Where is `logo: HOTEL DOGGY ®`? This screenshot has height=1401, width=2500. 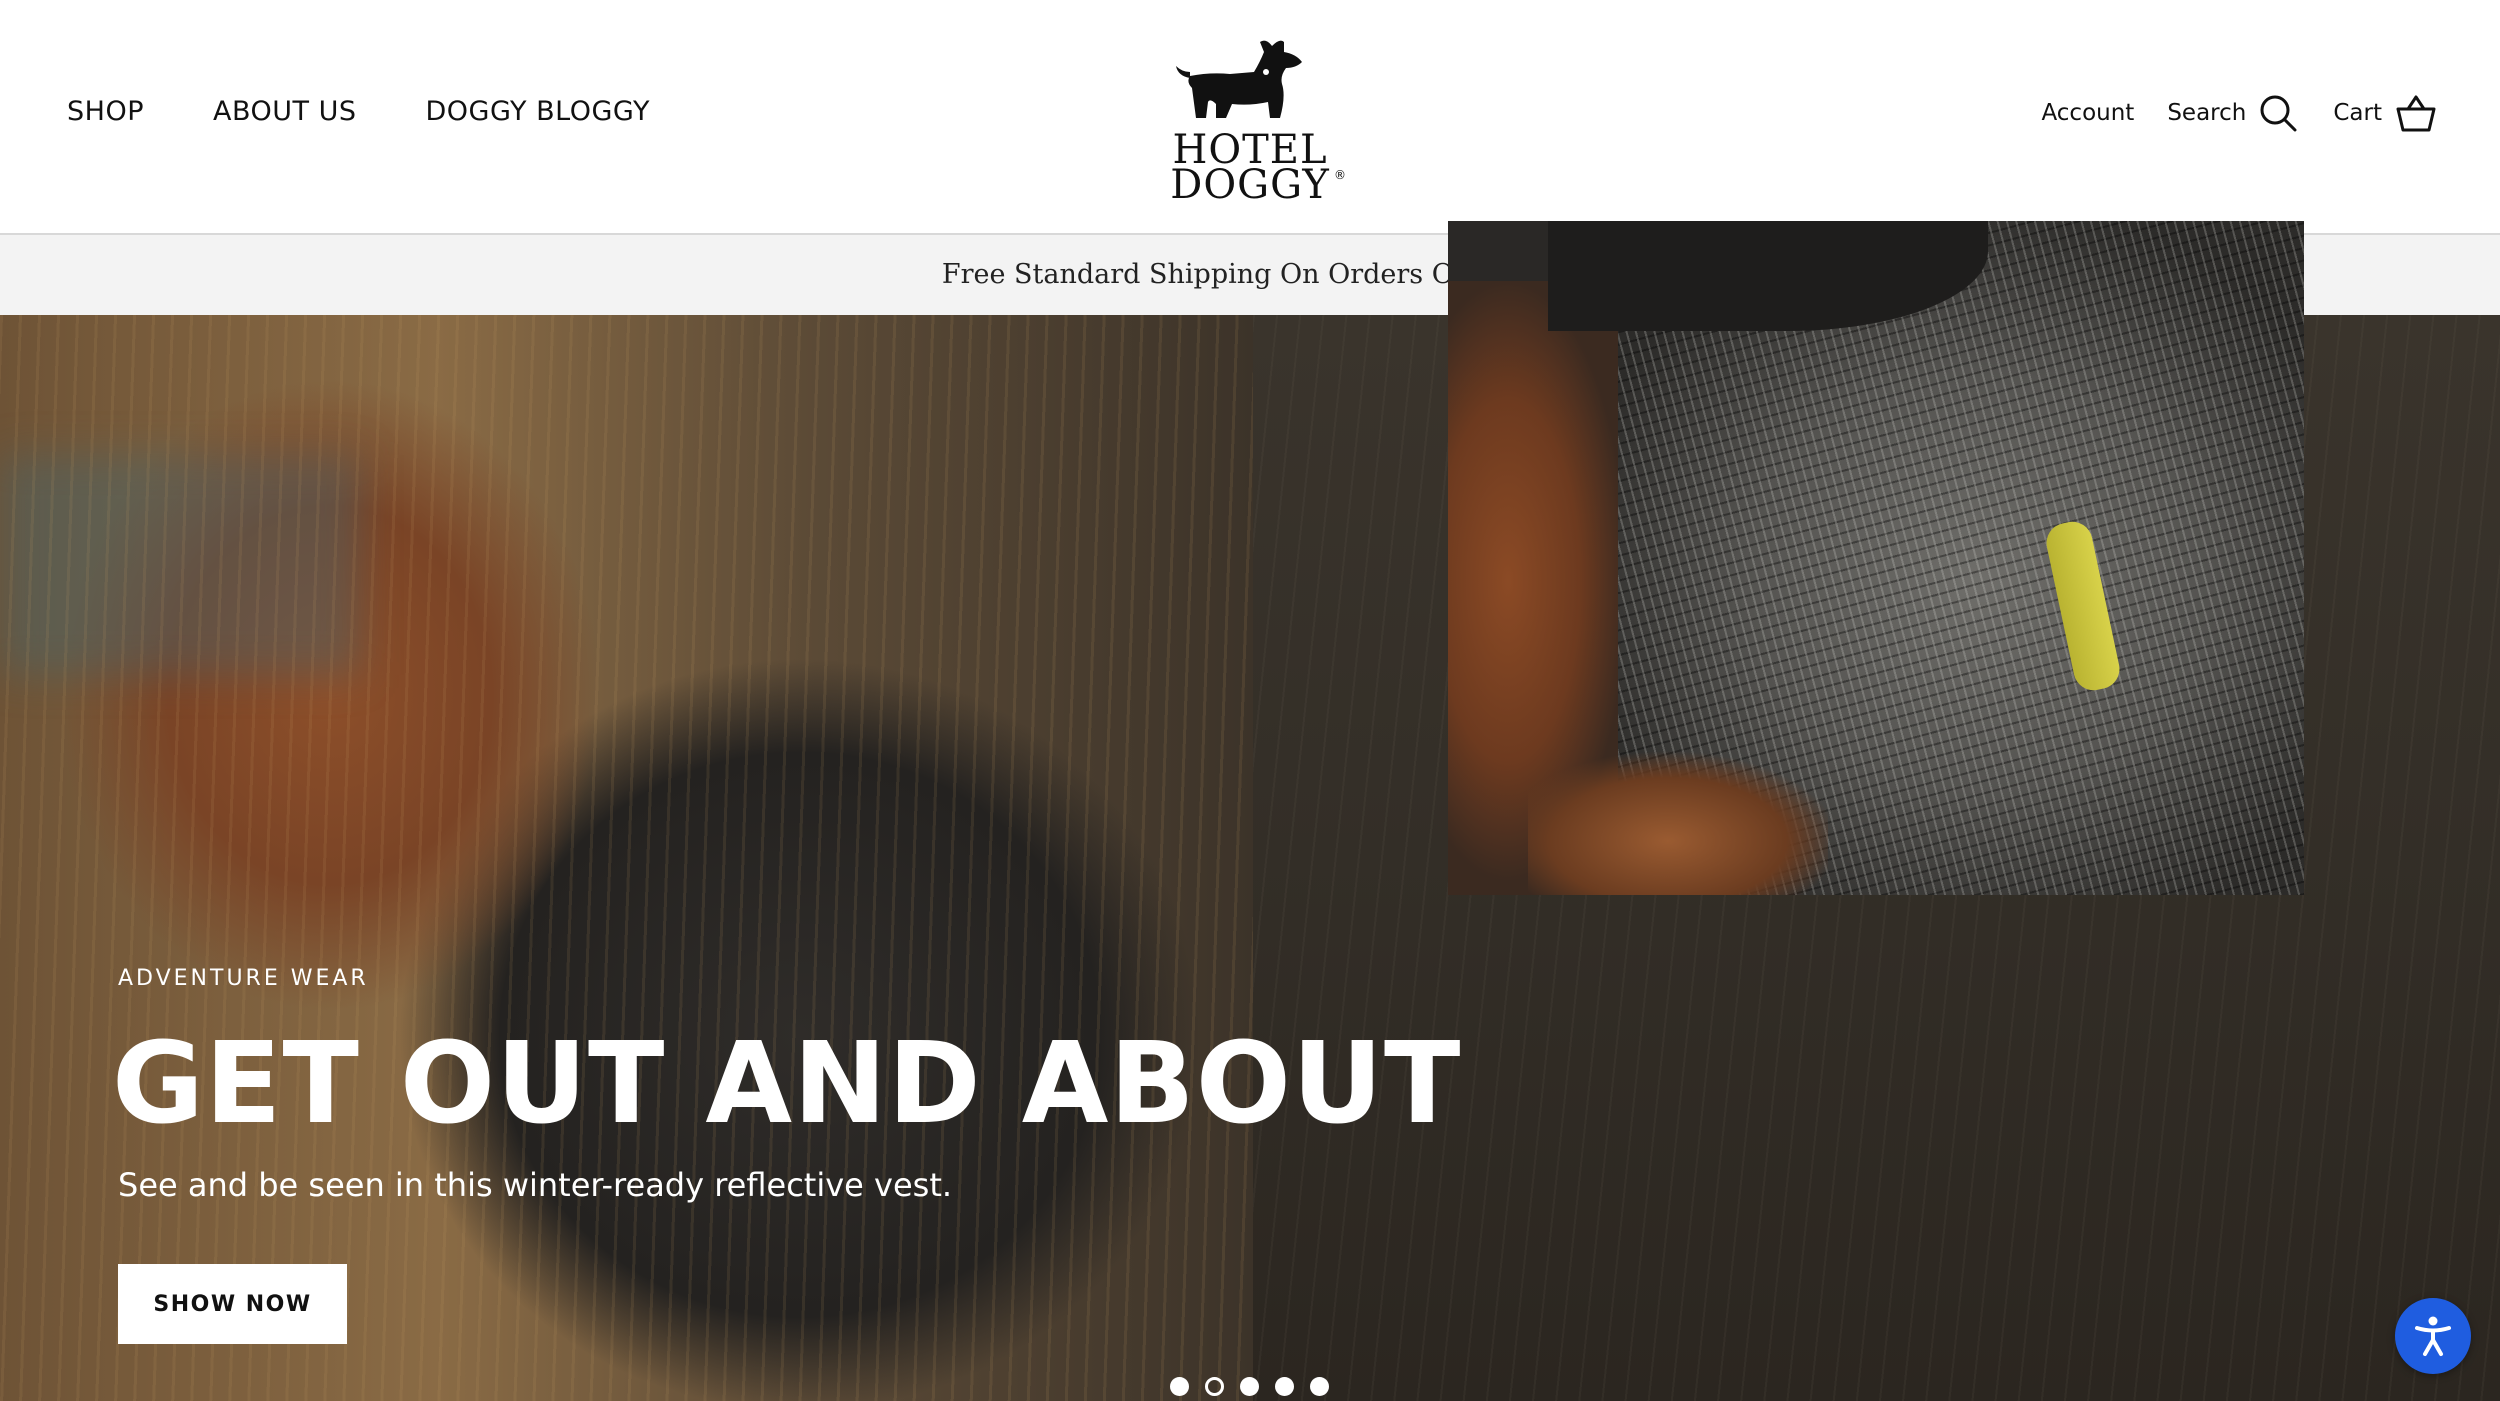
logo: HOTEL DOGGY ® is located at coordinates (1250, 120).